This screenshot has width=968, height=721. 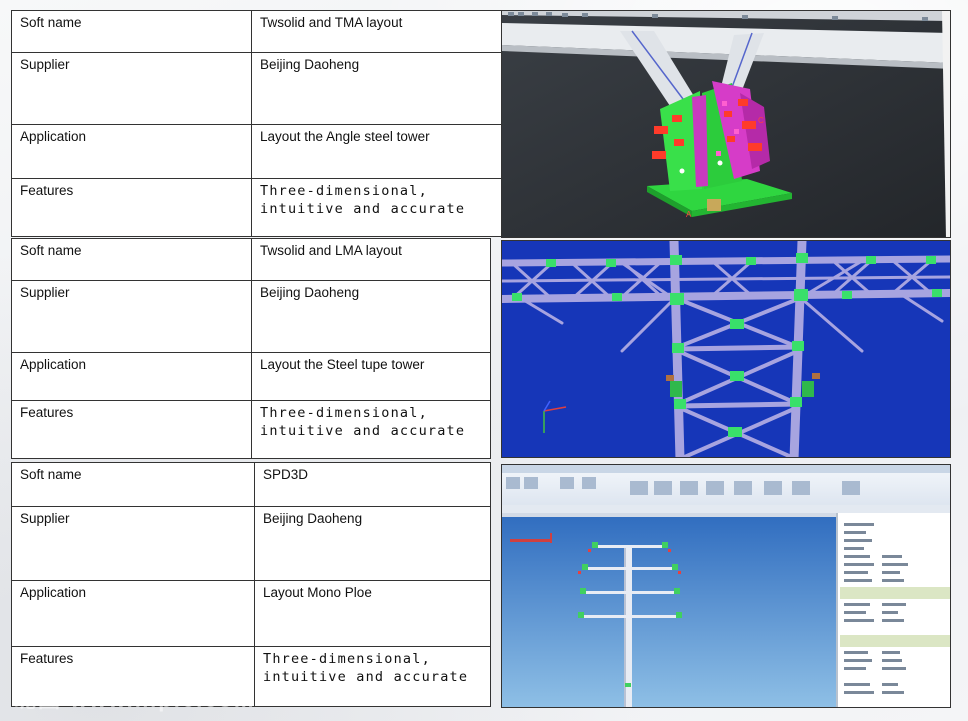 I want to click on steel-tube-tower-drawing, so click(x=726, y=349).